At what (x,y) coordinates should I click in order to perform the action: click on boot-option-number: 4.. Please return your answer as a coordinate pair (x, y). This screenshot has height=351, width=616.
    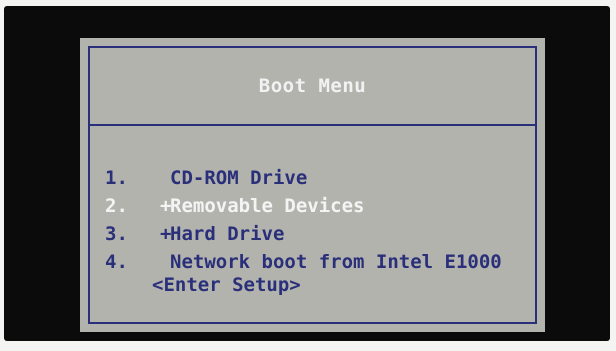
    Looking at the image, I should click on (116, 262).